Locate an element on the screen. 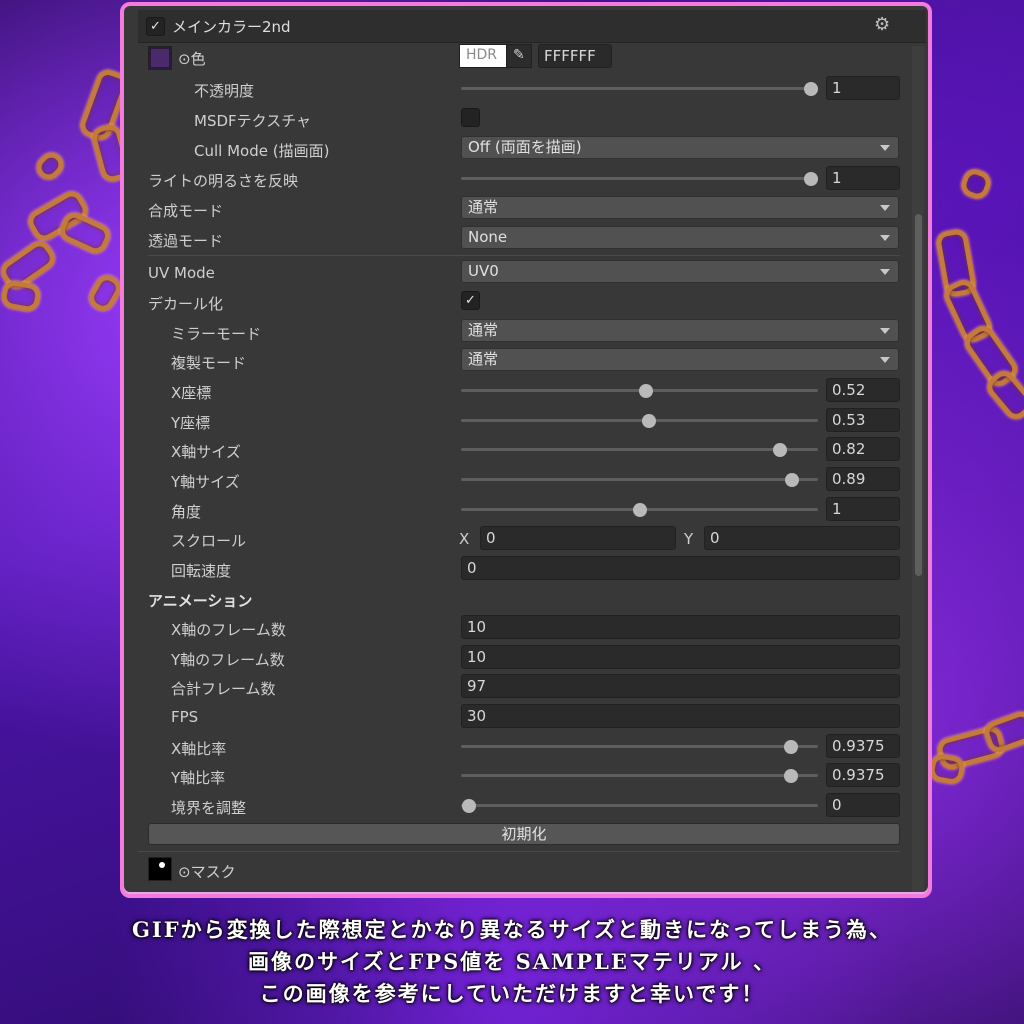  mirror-mode-dropdown: 通常 is located at coordinates (680, 330).